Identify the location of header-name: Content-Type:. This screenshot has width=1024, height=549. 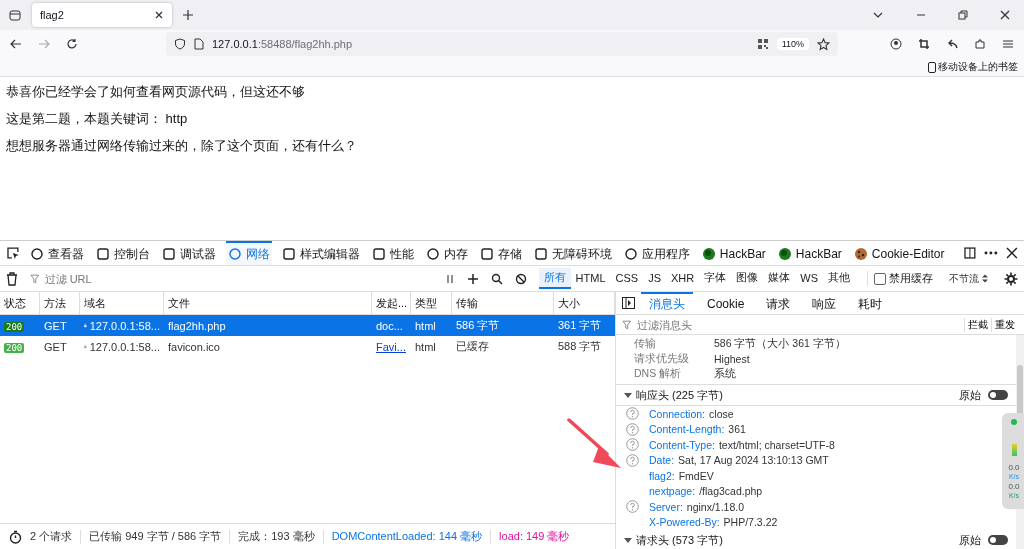
(682, 444).